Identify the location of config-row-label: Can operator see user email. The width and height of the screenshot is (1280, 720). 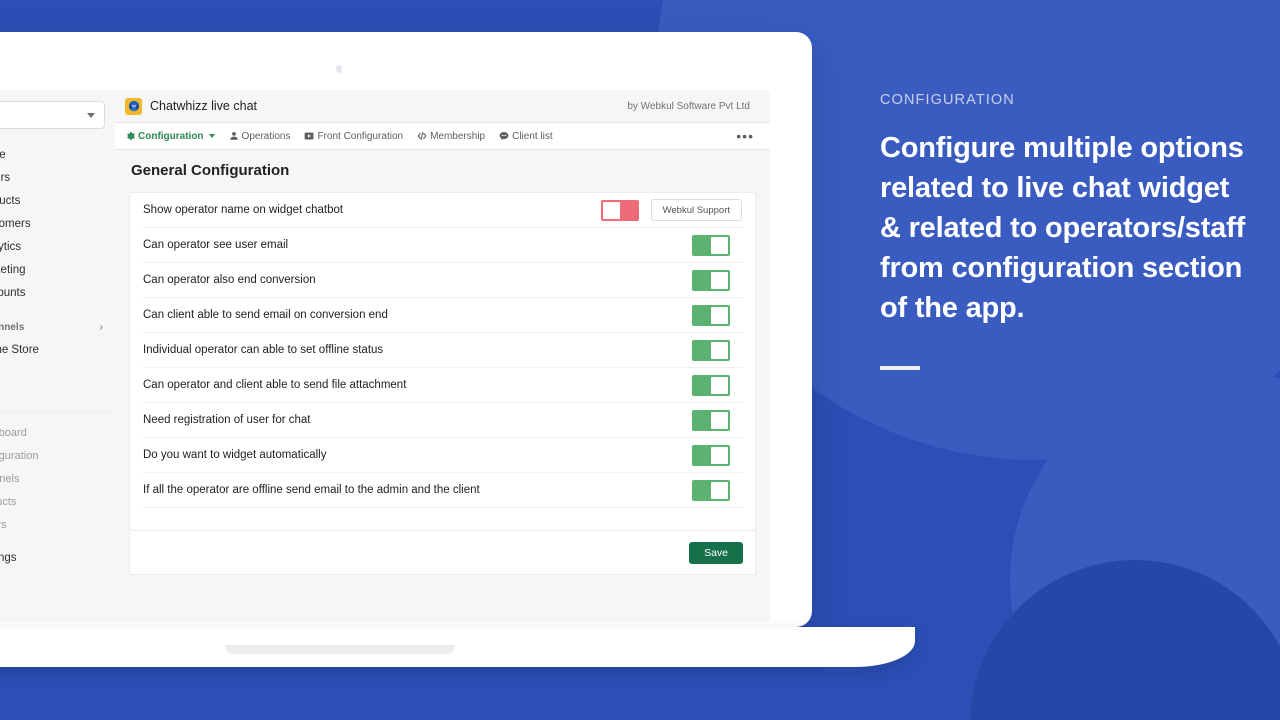
(216, 245).